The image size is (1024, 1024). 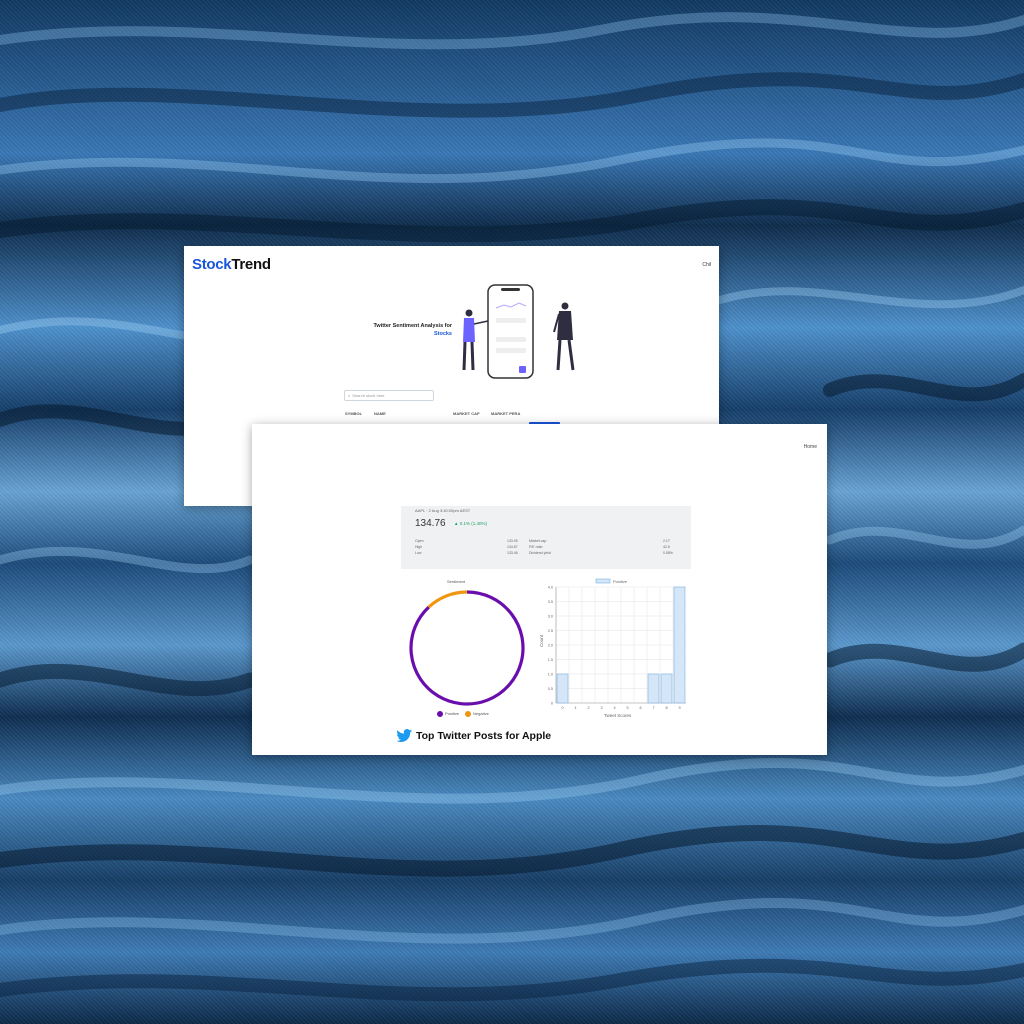 I want to click on bar-y-tick-label: 2.0, so click(x=550, y=646).